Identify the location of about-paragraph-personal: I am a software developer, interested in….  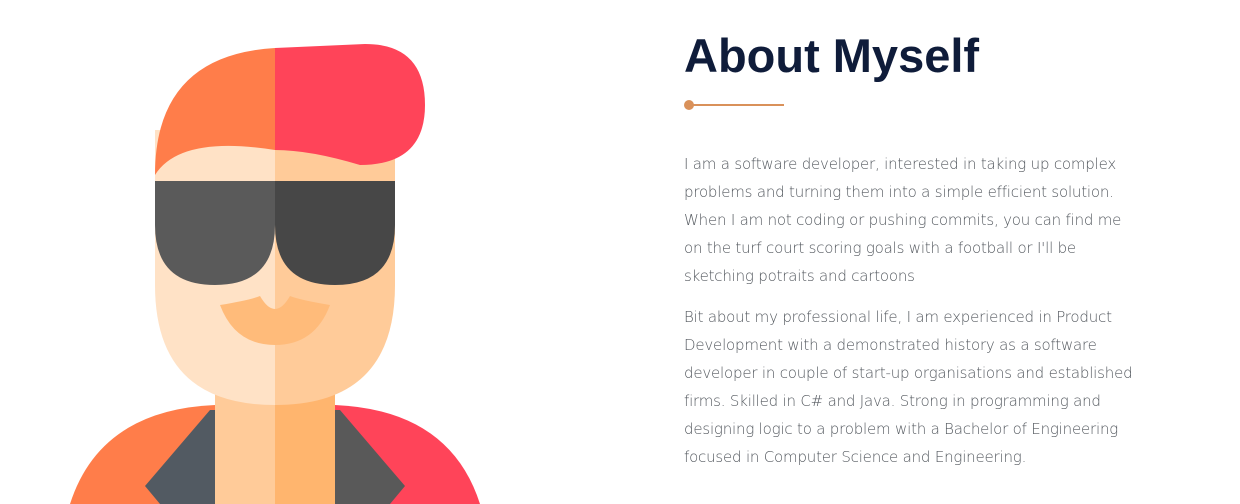
(903, 220).